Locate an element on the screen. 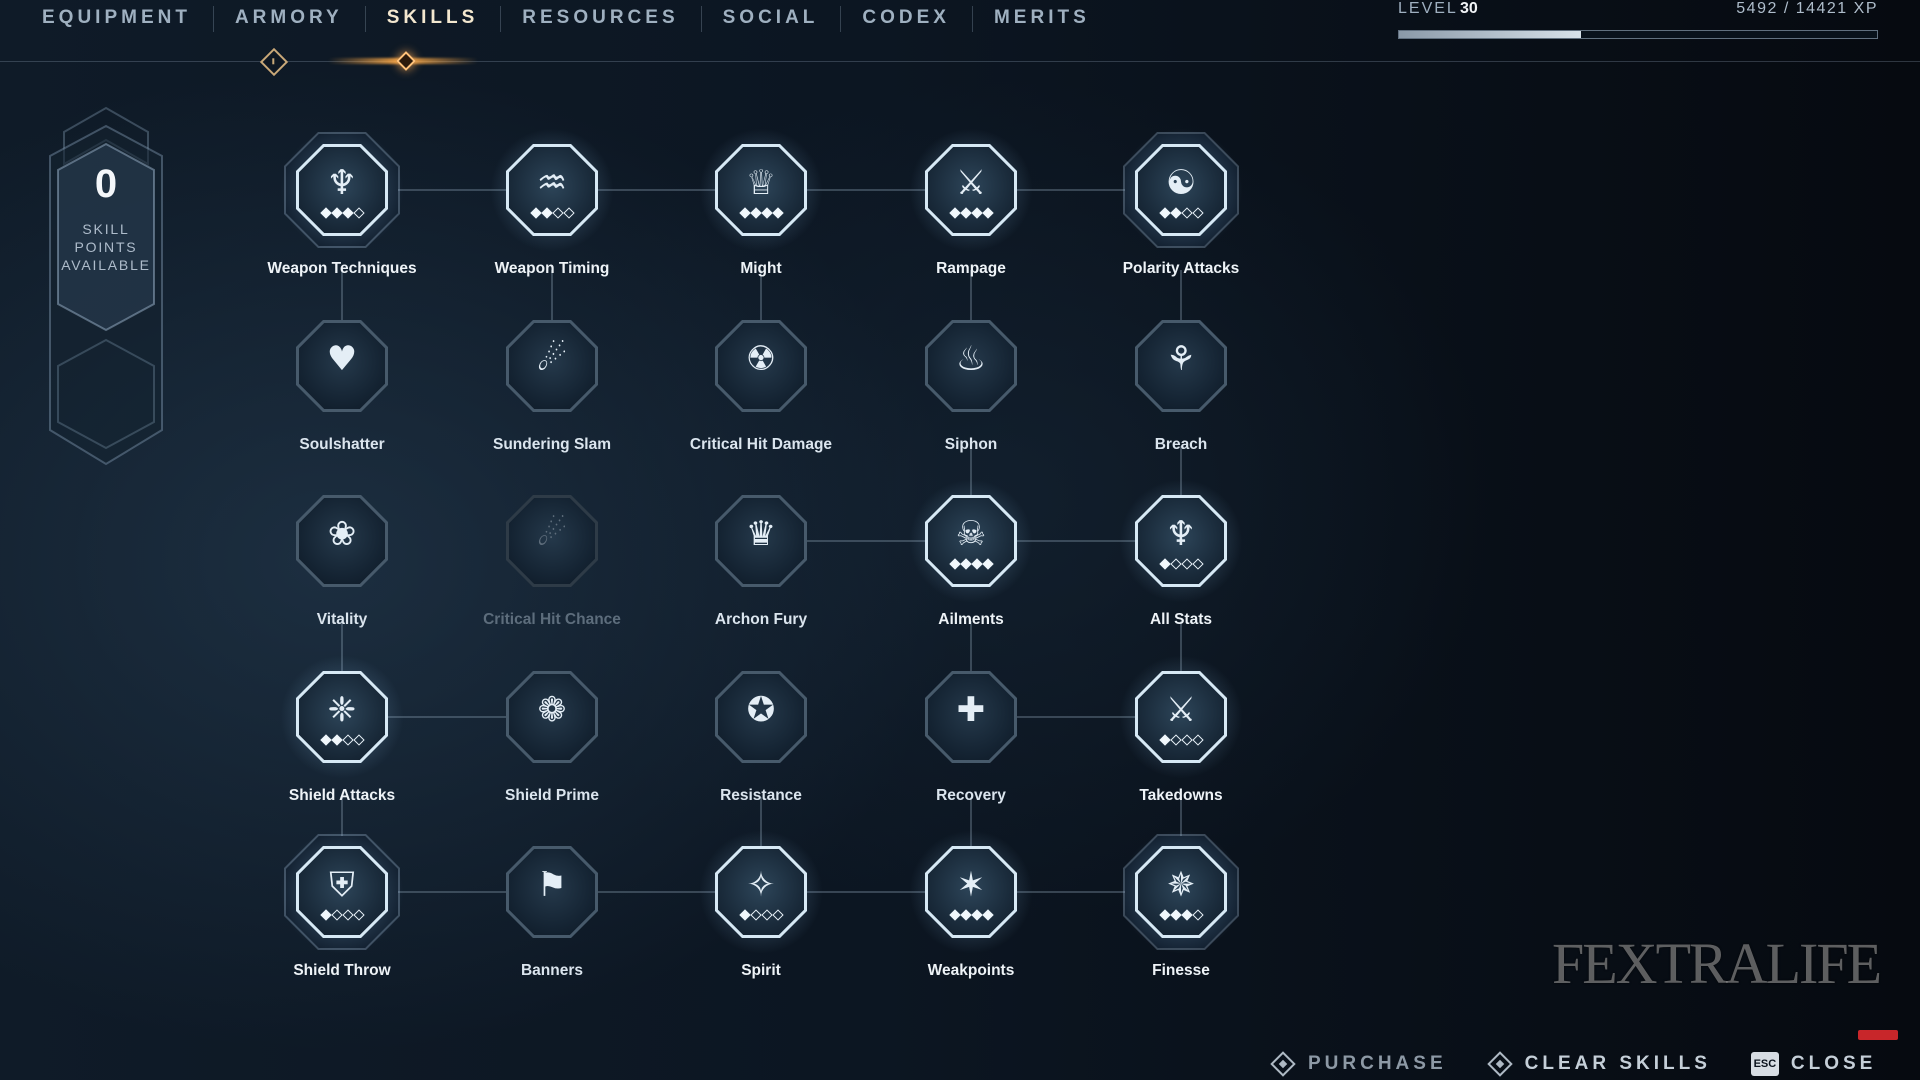 The height and width of the screenshot is (1080, 1920). clear-skills-button: CLEAR SKILLS is located at coordinates (1598, 1063).